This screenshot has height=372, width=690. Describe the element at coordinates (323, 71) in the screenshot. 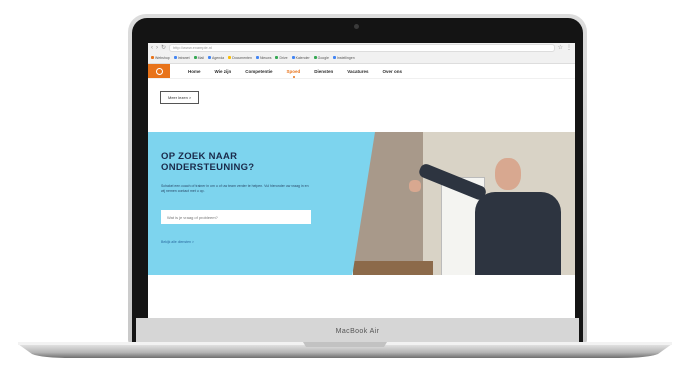

I see `nav-item-diensten: Diensten` at that location.